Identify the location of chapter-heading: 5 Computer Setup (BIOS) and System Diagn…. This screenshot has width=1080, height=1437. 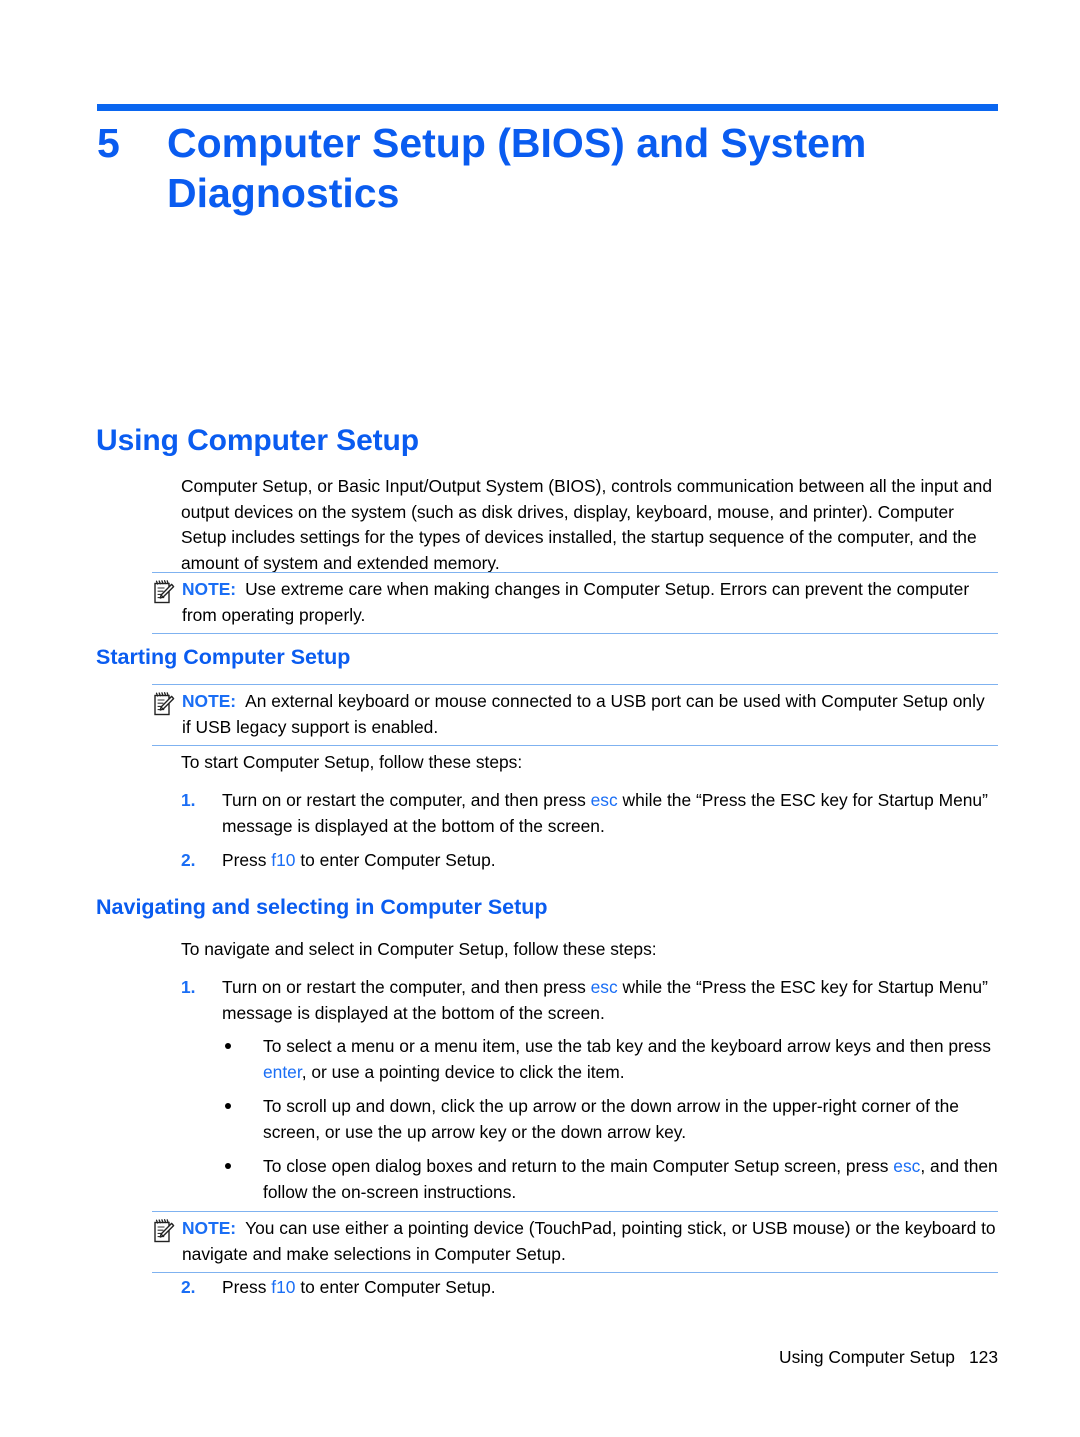
(549, 168).